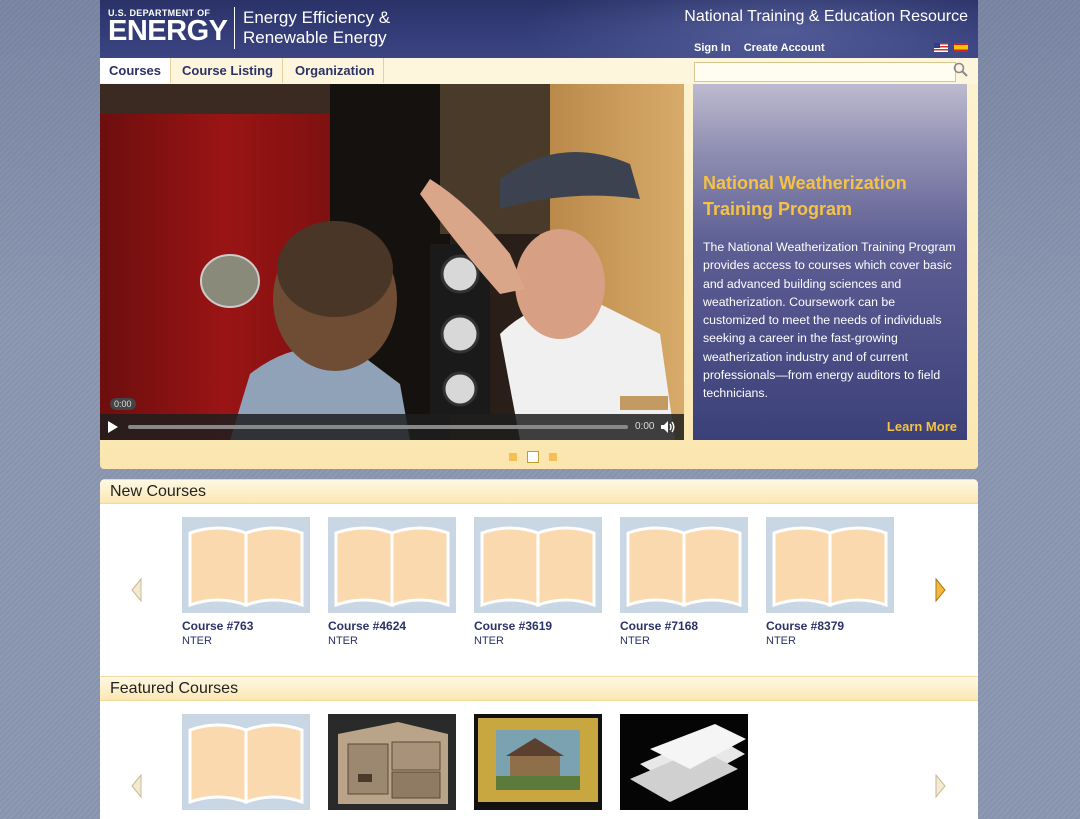 The height and width of the screenshot is (819, 1080). Describe the element at coordinates (805, 196) in the screenshot. I see `hero-title: National Weatherization Training Program` at that location.